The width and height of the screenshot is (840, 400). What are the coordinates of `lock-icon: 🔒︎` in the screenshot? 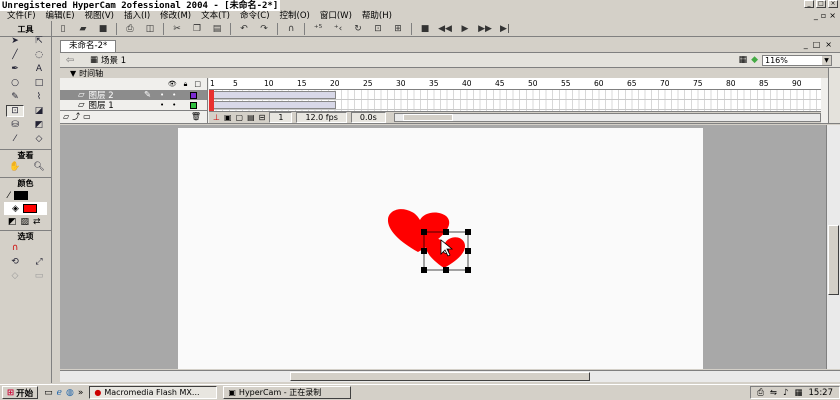 It's located at (186, 84).